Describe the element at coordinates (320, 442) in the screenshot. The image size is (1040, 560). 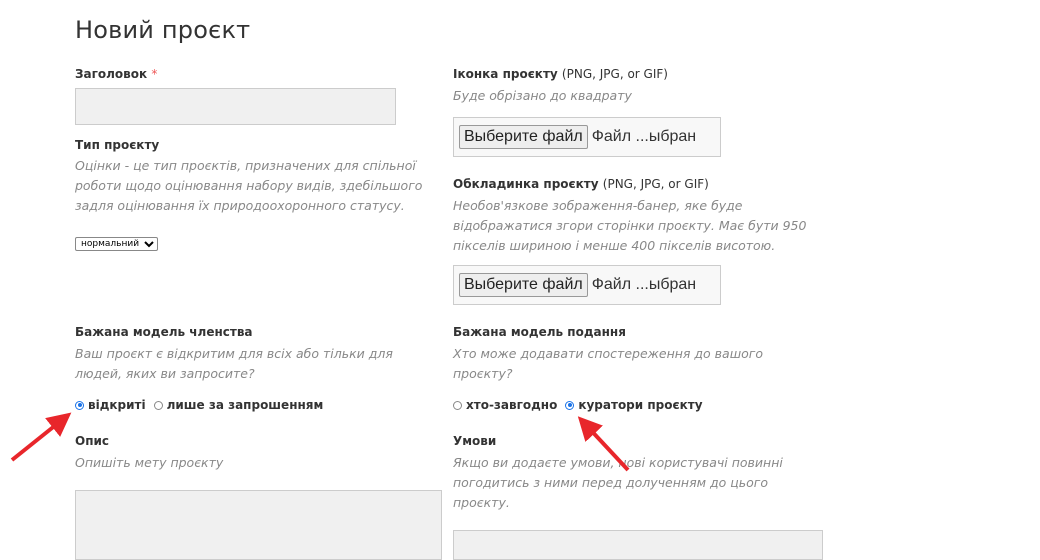
I see `annotation-arrows` at that location.